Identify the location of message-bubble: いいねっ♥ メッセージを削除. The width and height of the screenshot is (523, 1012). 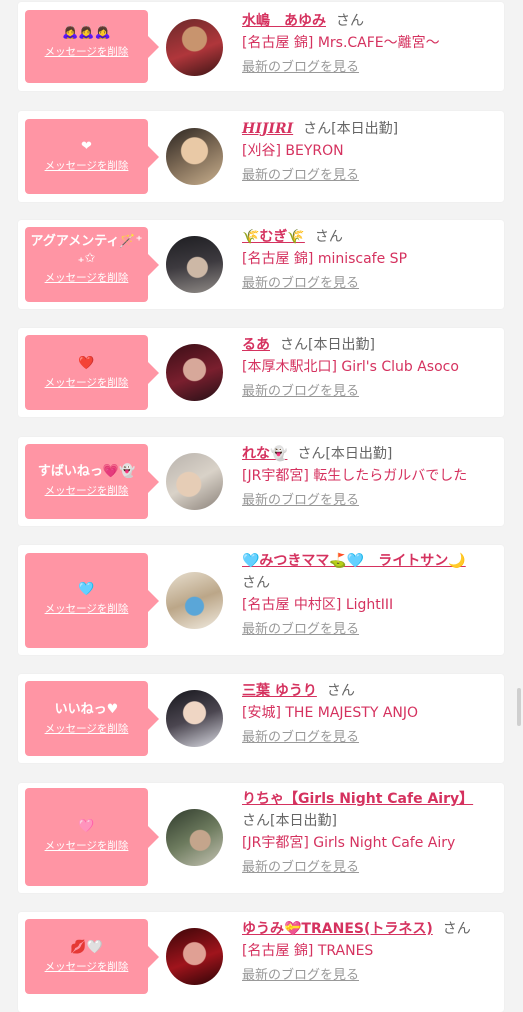
(92, 718).